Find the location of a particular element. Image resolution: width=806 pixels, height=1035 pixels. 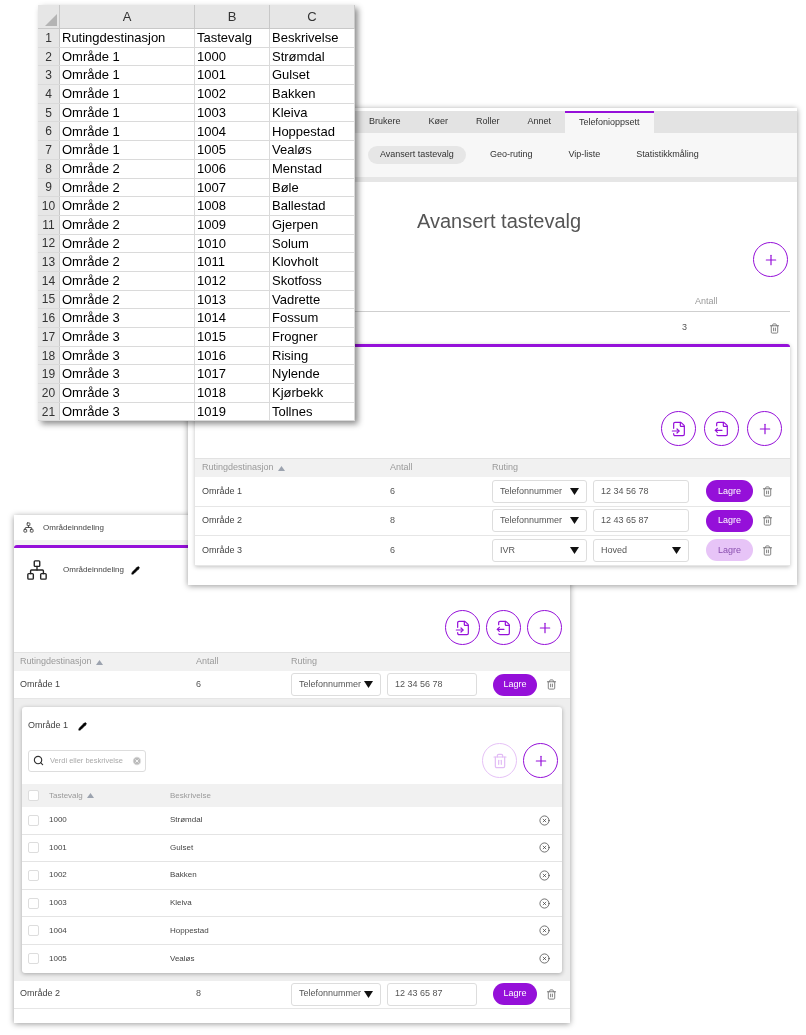

row-number: 3 is located at coordinates (49, 75).